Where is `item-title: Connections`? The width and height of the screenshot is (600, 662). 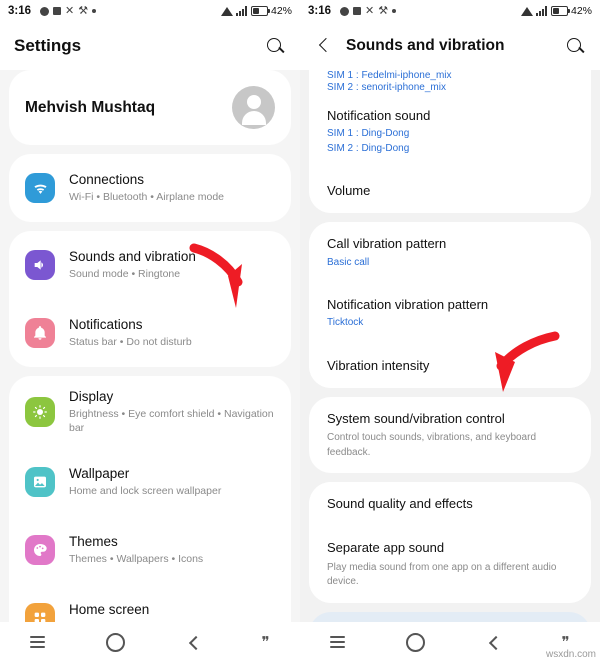 item-title: Connections is located at coordinates (107, 180).